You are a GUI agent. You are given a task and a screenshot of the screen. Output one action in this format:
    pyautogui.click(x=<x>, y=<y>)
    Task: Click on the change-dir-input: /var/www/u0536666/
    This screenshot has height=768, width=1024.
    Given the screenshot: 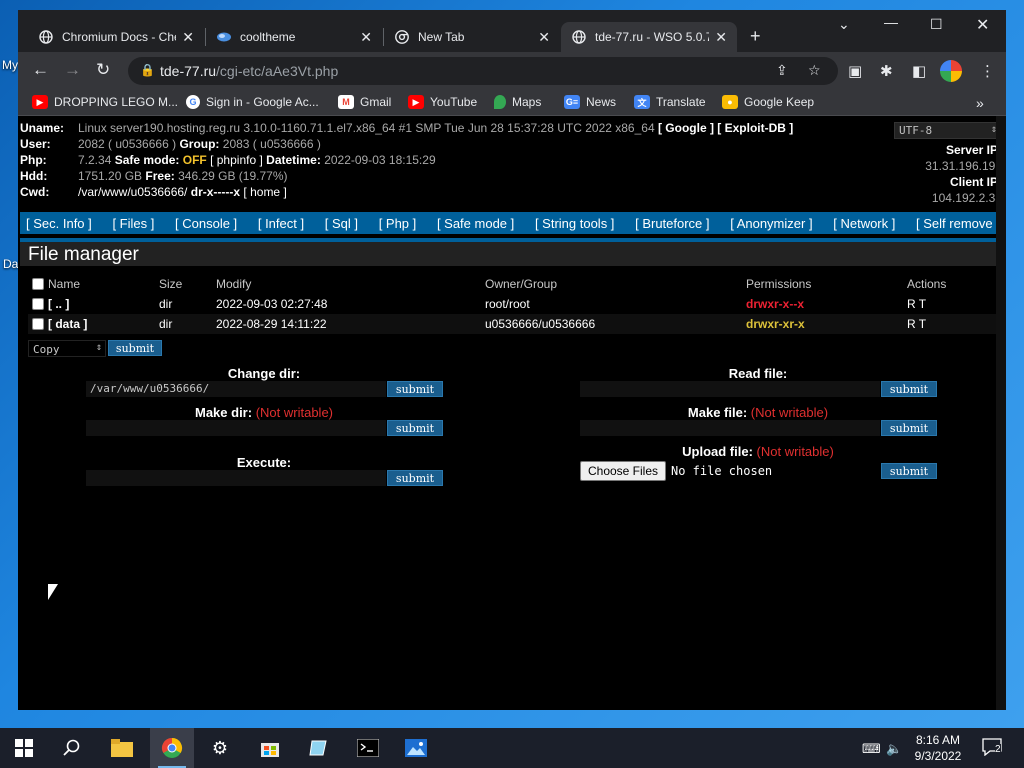 What is the action you would take?
    pyautogui.click(x=236, y=389)
    